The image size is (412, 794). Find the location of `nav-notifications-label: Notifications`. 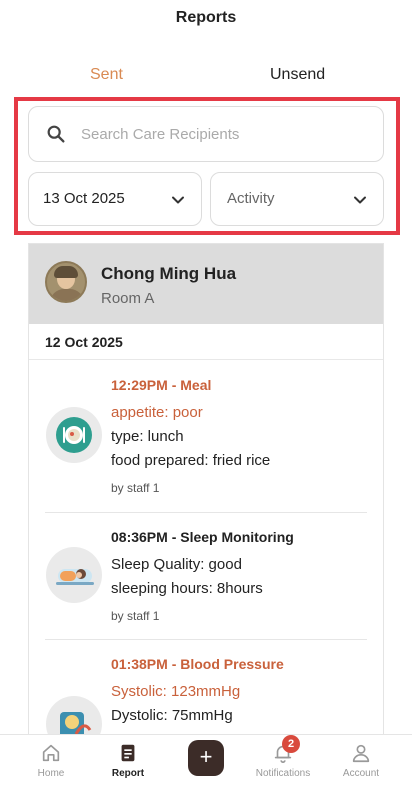

nav-notifications-label: Notifications is located at coordinates (283, 773).